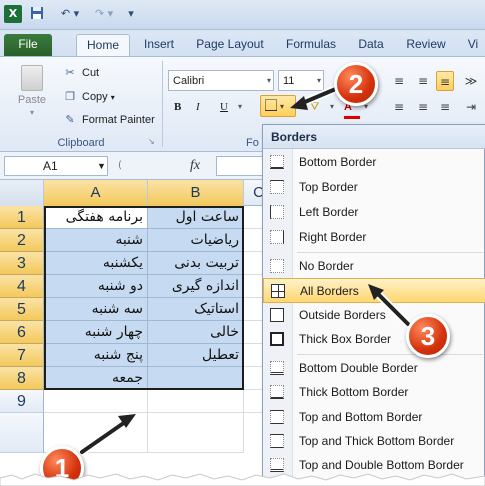 The image size is (485, 486). What do you see at coordinates (374, 162) in the screenshot?
I see `menu-item-bottom-border: Bottom Border` at bounding box center [374, 162].